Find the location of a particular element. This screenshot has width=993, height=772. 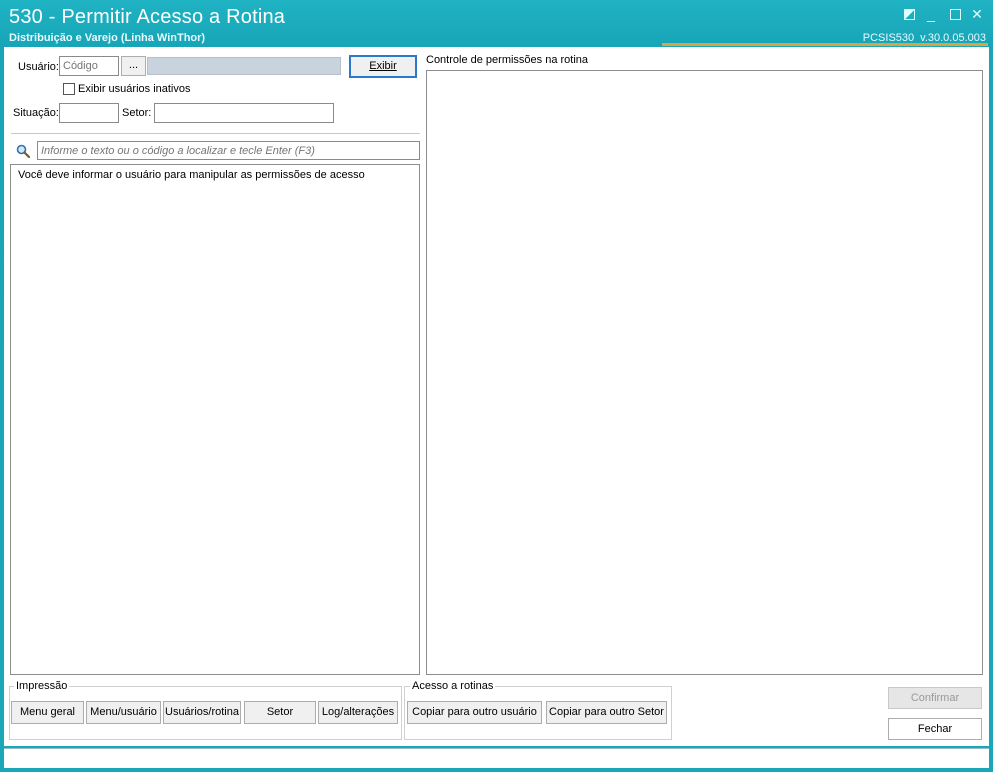

usuario-code-input is located at coordinates (89, 66).